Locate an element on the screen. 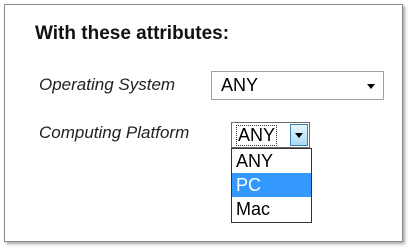 This screenshot has width=409, height=248. computing-platform-select: ANY is located at coordinates (270, 135).